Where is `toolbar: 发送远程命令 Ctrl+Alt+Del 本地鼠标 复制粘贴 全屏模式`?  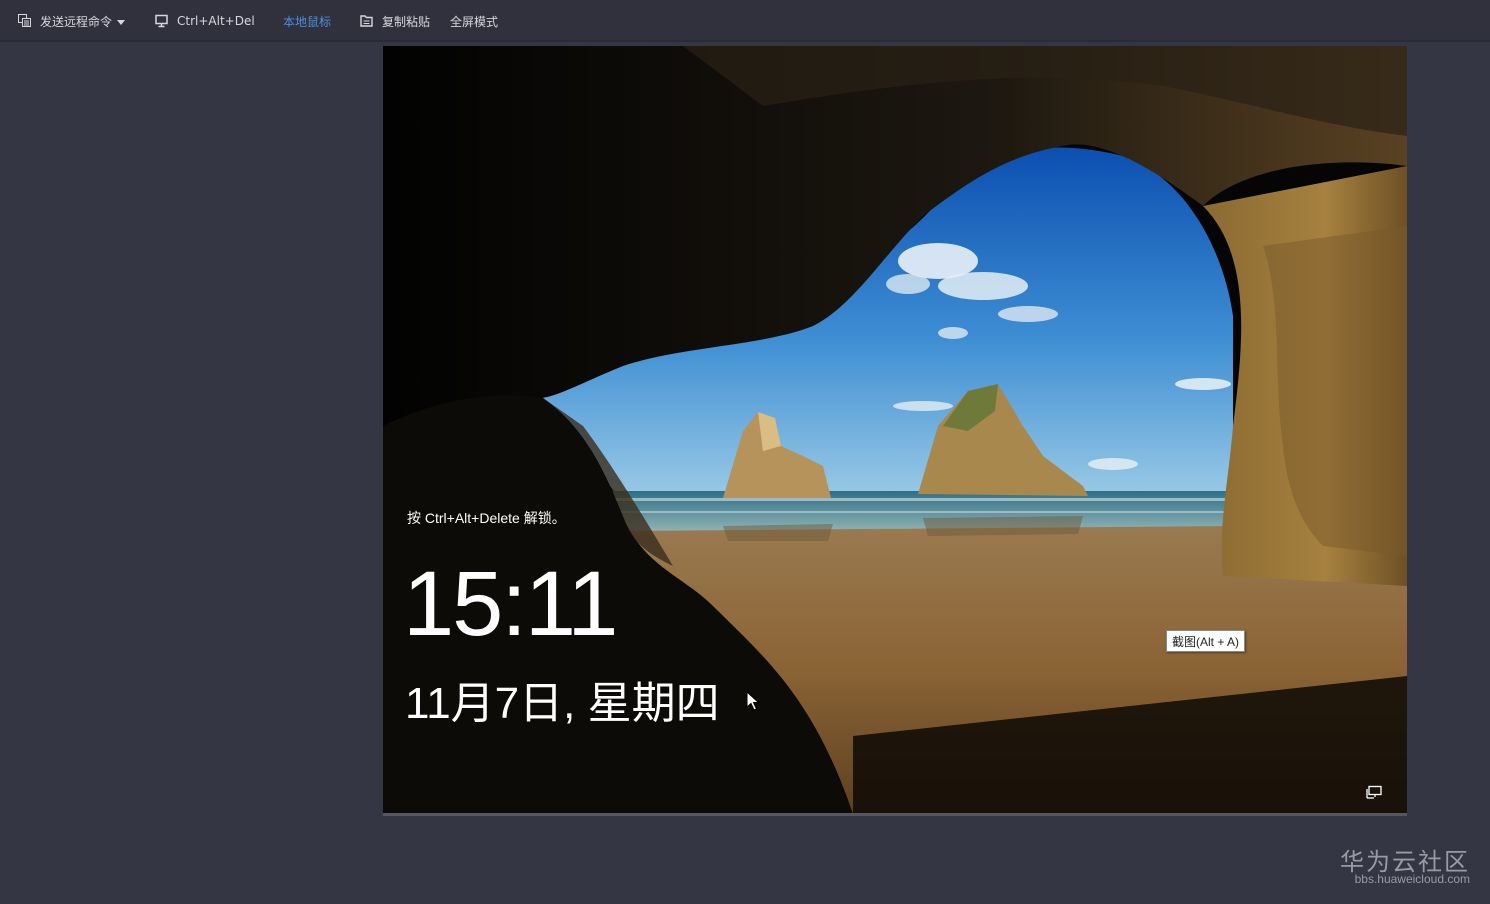 toolbar: 发送远程命令 Ctrl+Alt+Del 本地鼠标 复制粘贴 全屏模式 is located at coordinates (745, 21).